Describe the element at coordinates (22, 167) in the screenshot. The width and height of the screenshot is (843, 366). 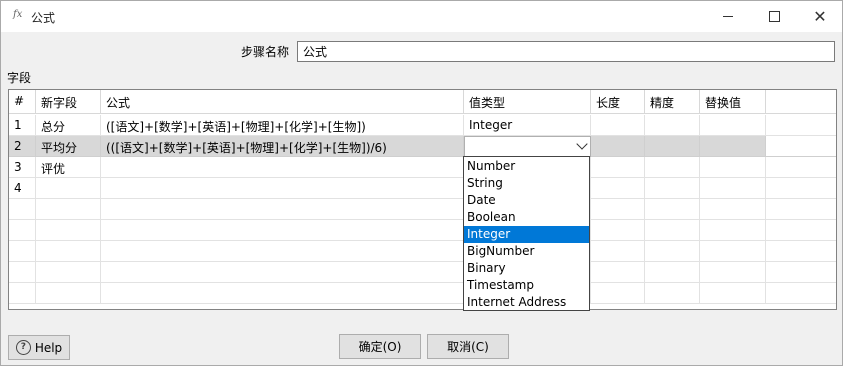
I see `row-number: 3` at that location.